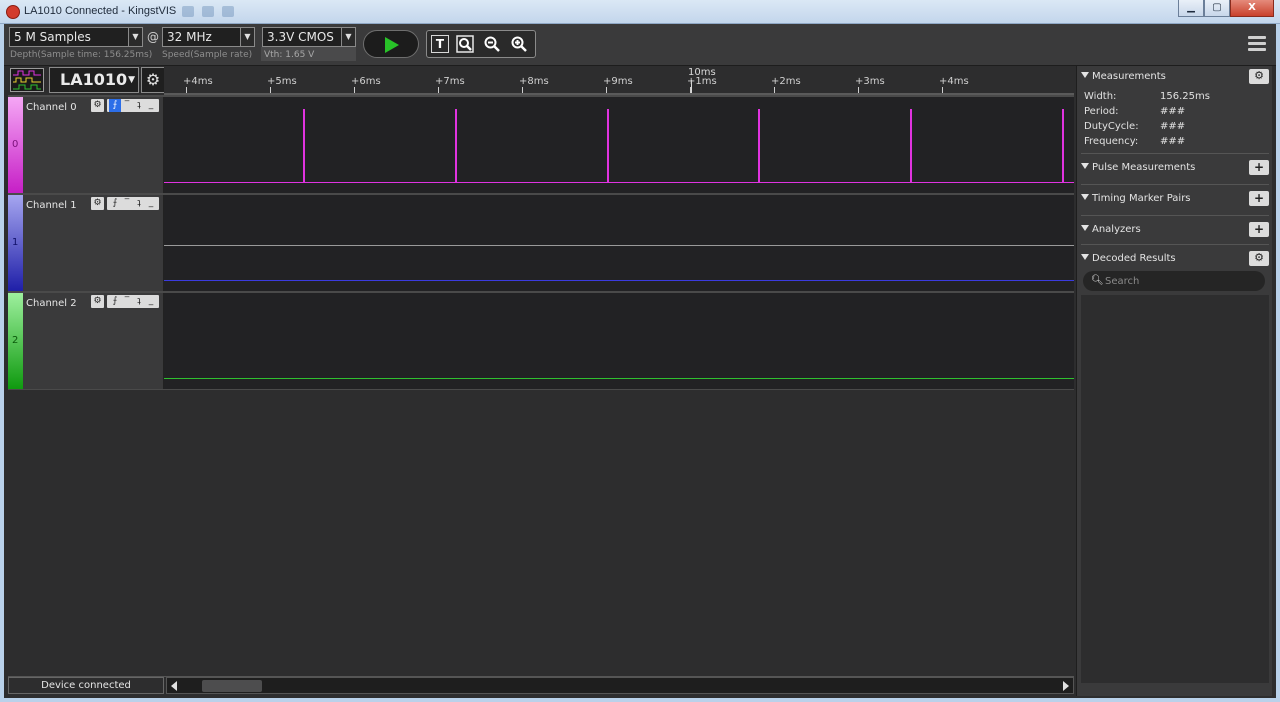  What do you see at coordinates (1097, 280) in the screenshot?
I see `search-icon: 🔍︎` at bounding box center [1097, 280].